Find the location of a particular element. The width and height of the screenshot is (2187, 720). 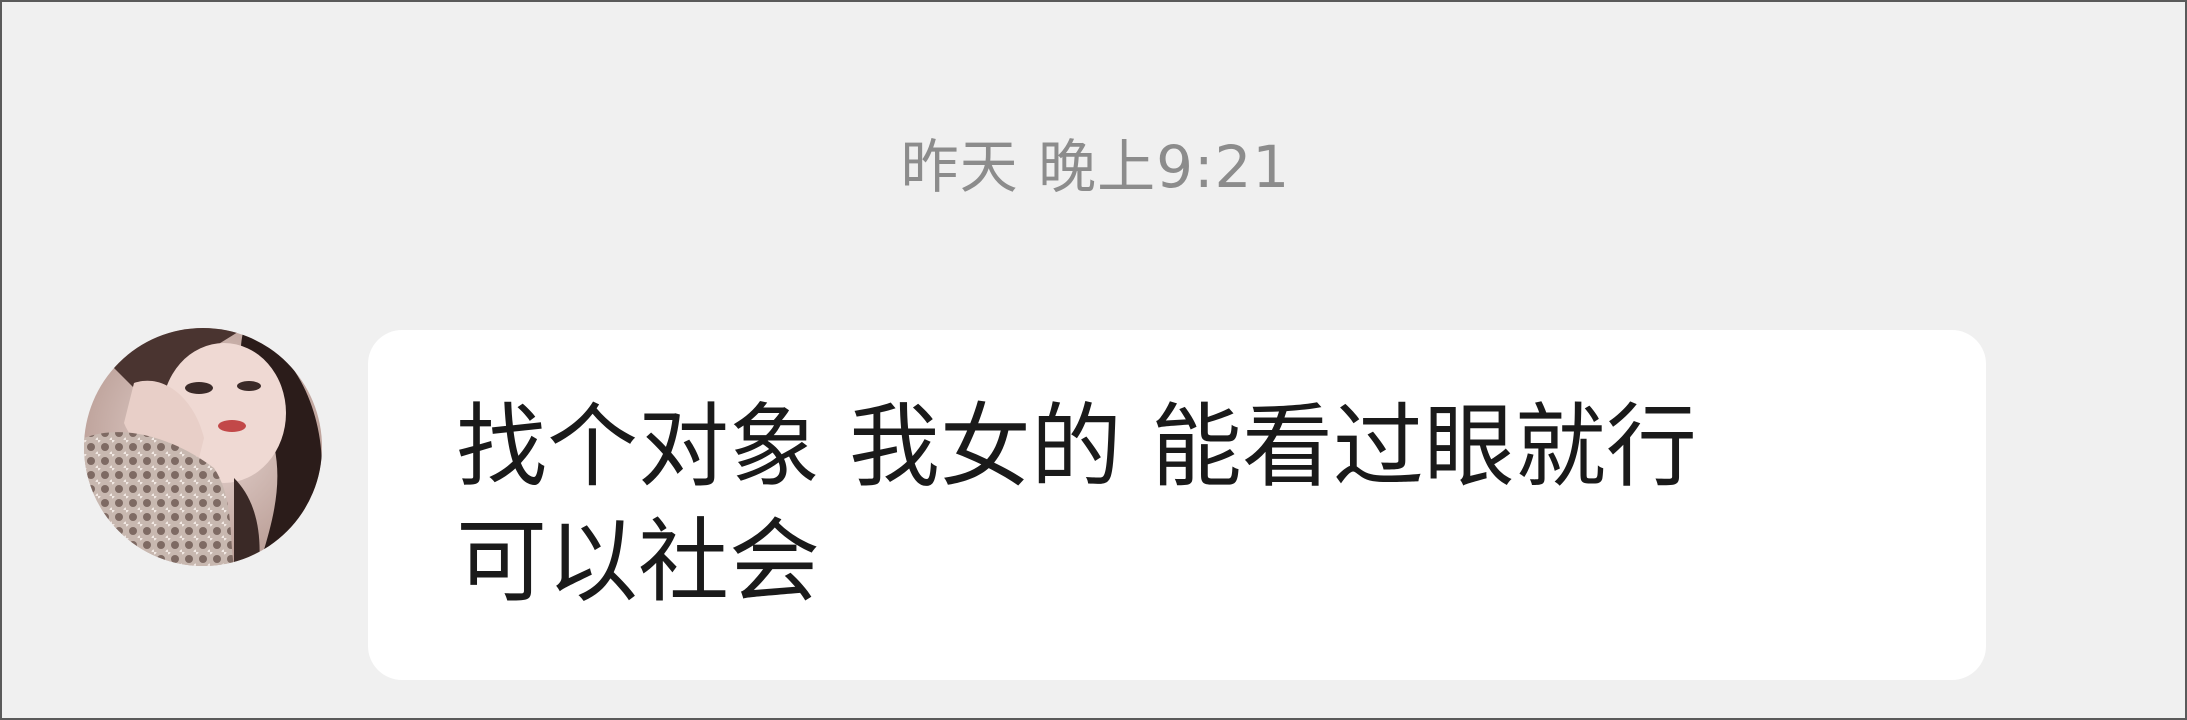

sender-avatar is located at coordinates (203, 447).